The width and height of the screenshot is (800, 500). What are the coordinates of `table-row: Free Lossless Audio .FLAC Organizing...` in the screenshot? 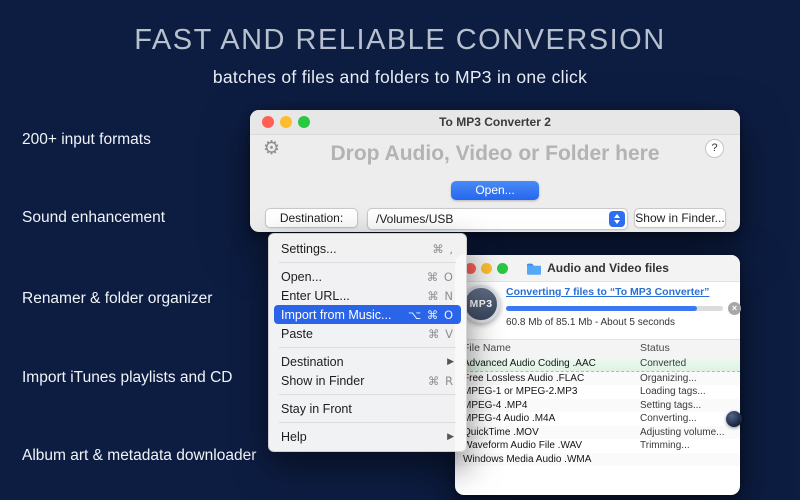 It's located at (597, 378).